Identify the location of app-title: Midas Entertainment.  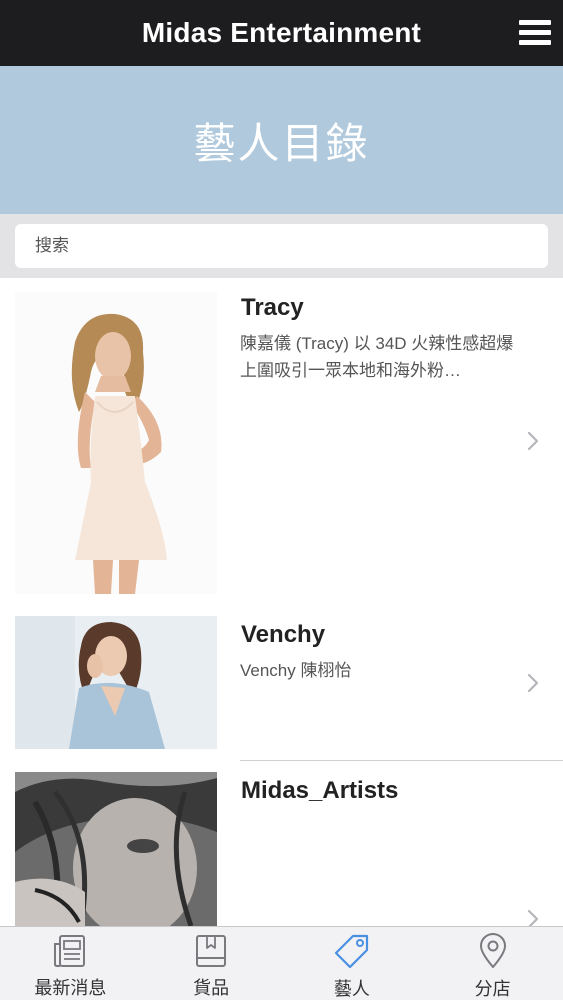
(281, 32).